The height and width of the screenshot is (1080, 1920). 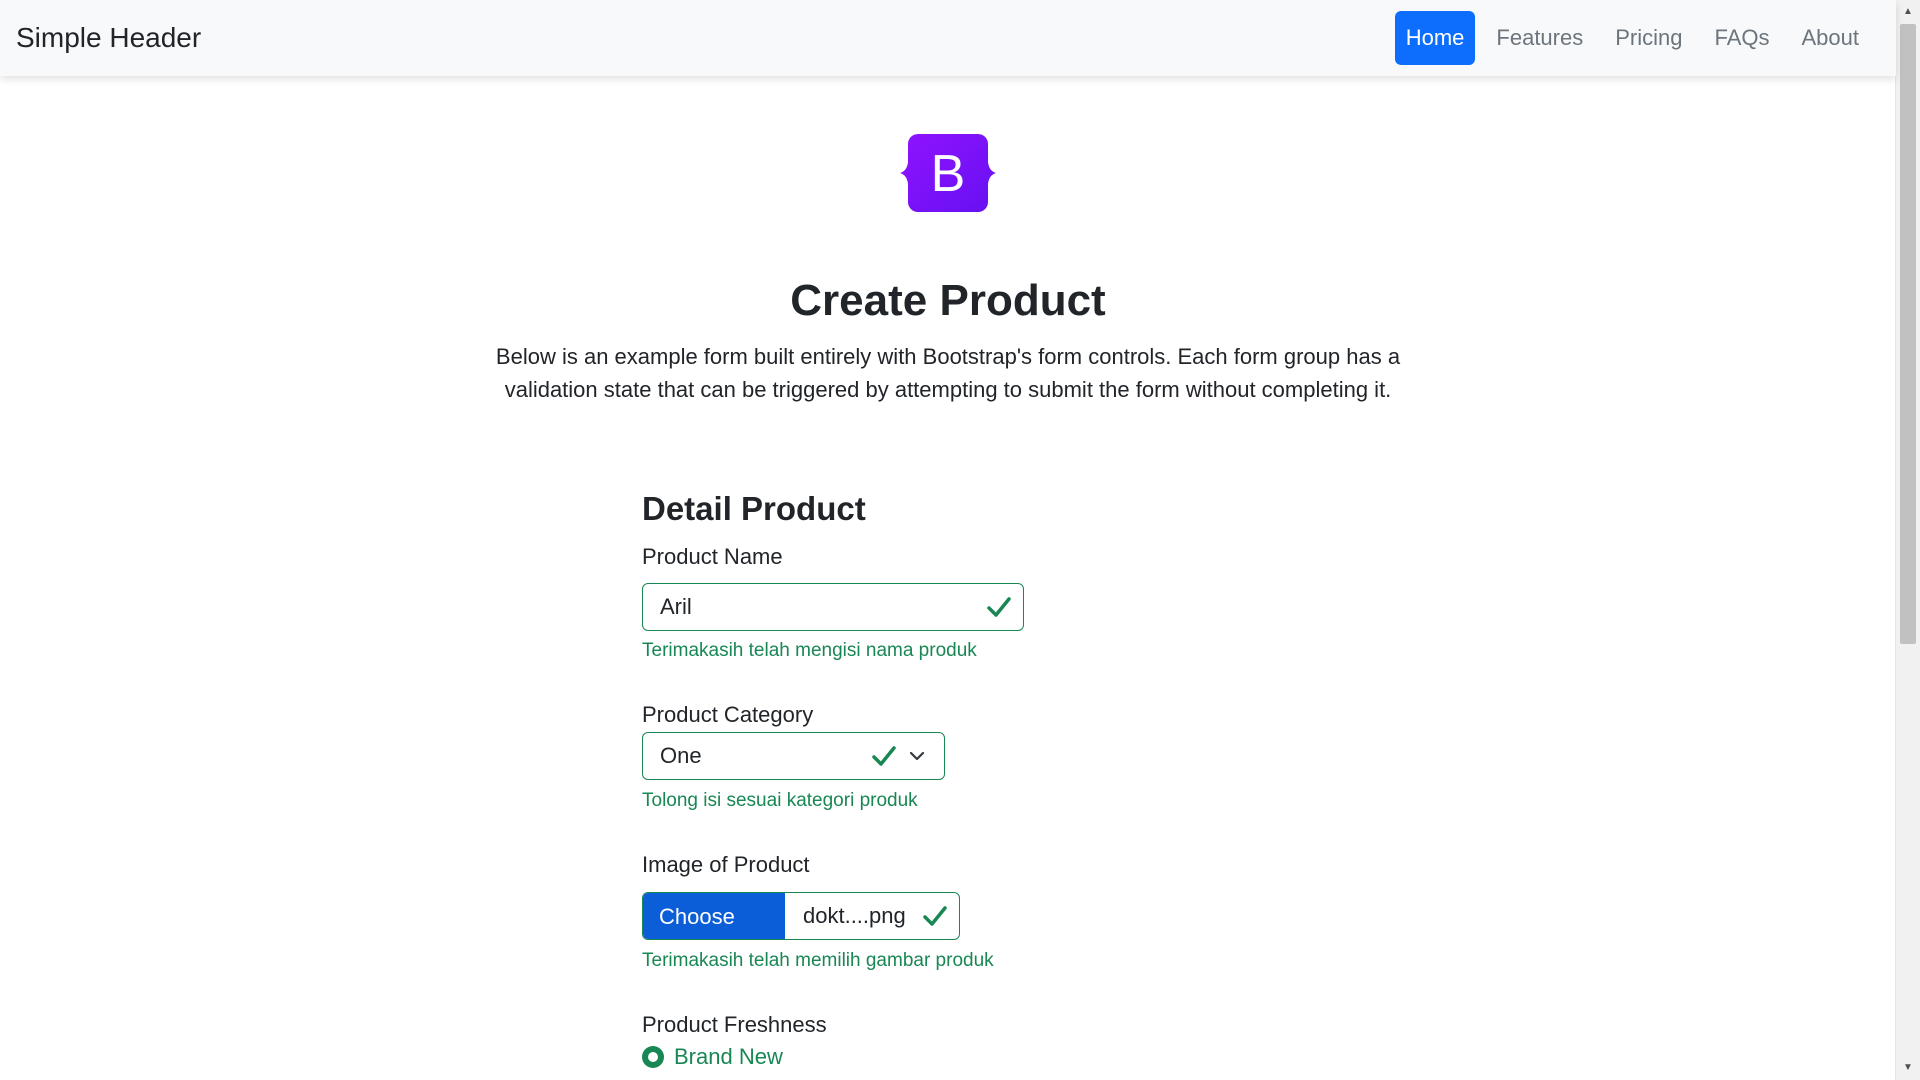 What do you see at coordinates (1908, 12) in the screenshot?
I see `scroll-up-arrow-icon: ▲` at bounding box center [1908, 12].